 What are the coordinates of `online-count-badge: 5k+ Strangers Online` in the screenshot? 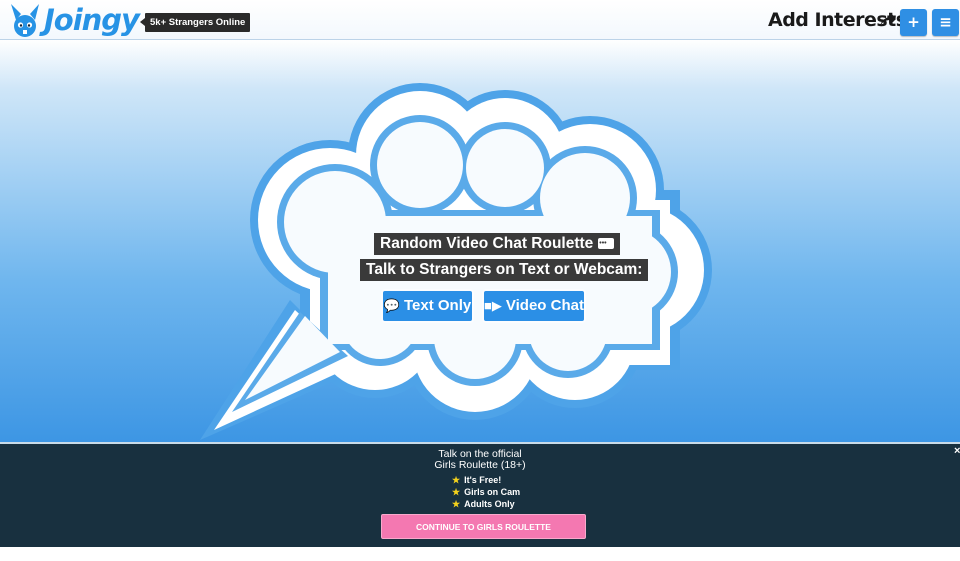 It's located at (195, 22).